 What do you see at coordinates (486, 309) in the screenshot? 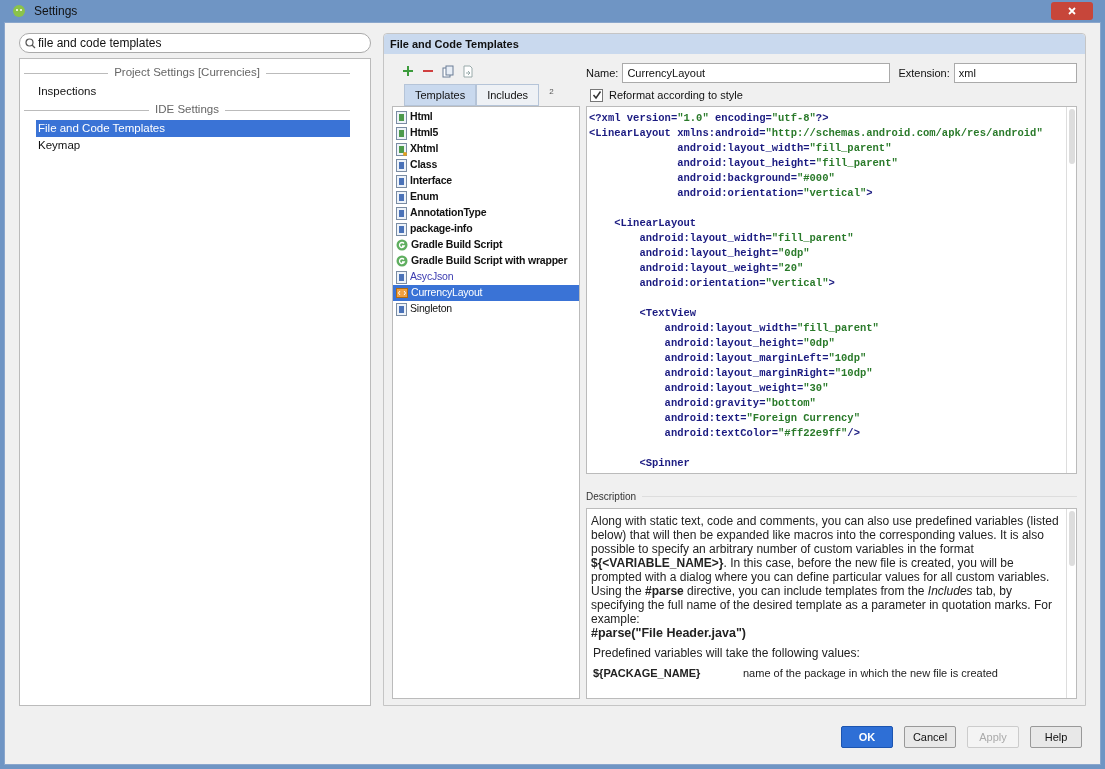
I see `template-item: Singleton` at bounding box center [486, 309].